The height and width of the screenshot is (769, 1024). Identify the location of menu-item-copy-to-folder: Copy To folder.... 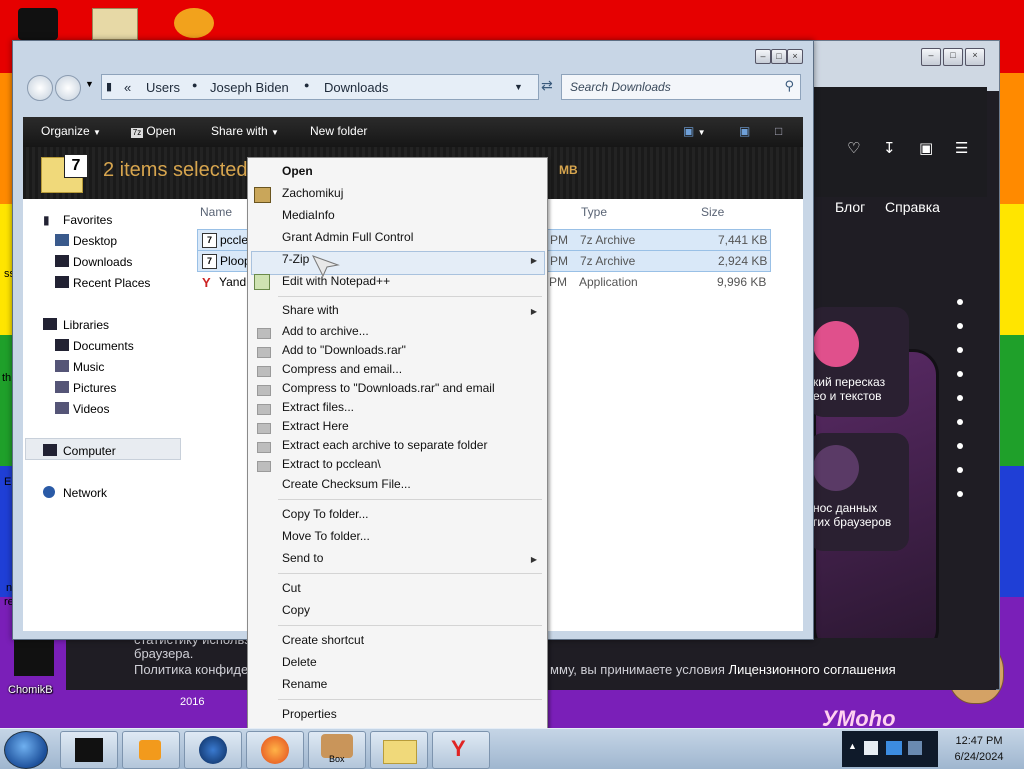
(325, 514).